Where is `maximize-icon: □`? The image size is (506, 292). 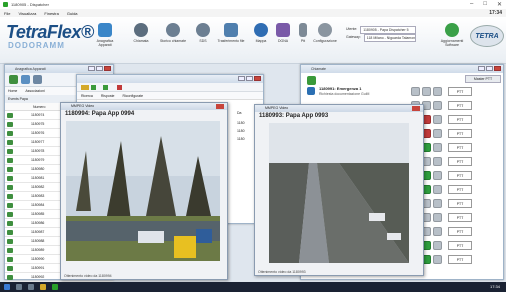
maximize-icon: □ is located at coordinates (485, 4).